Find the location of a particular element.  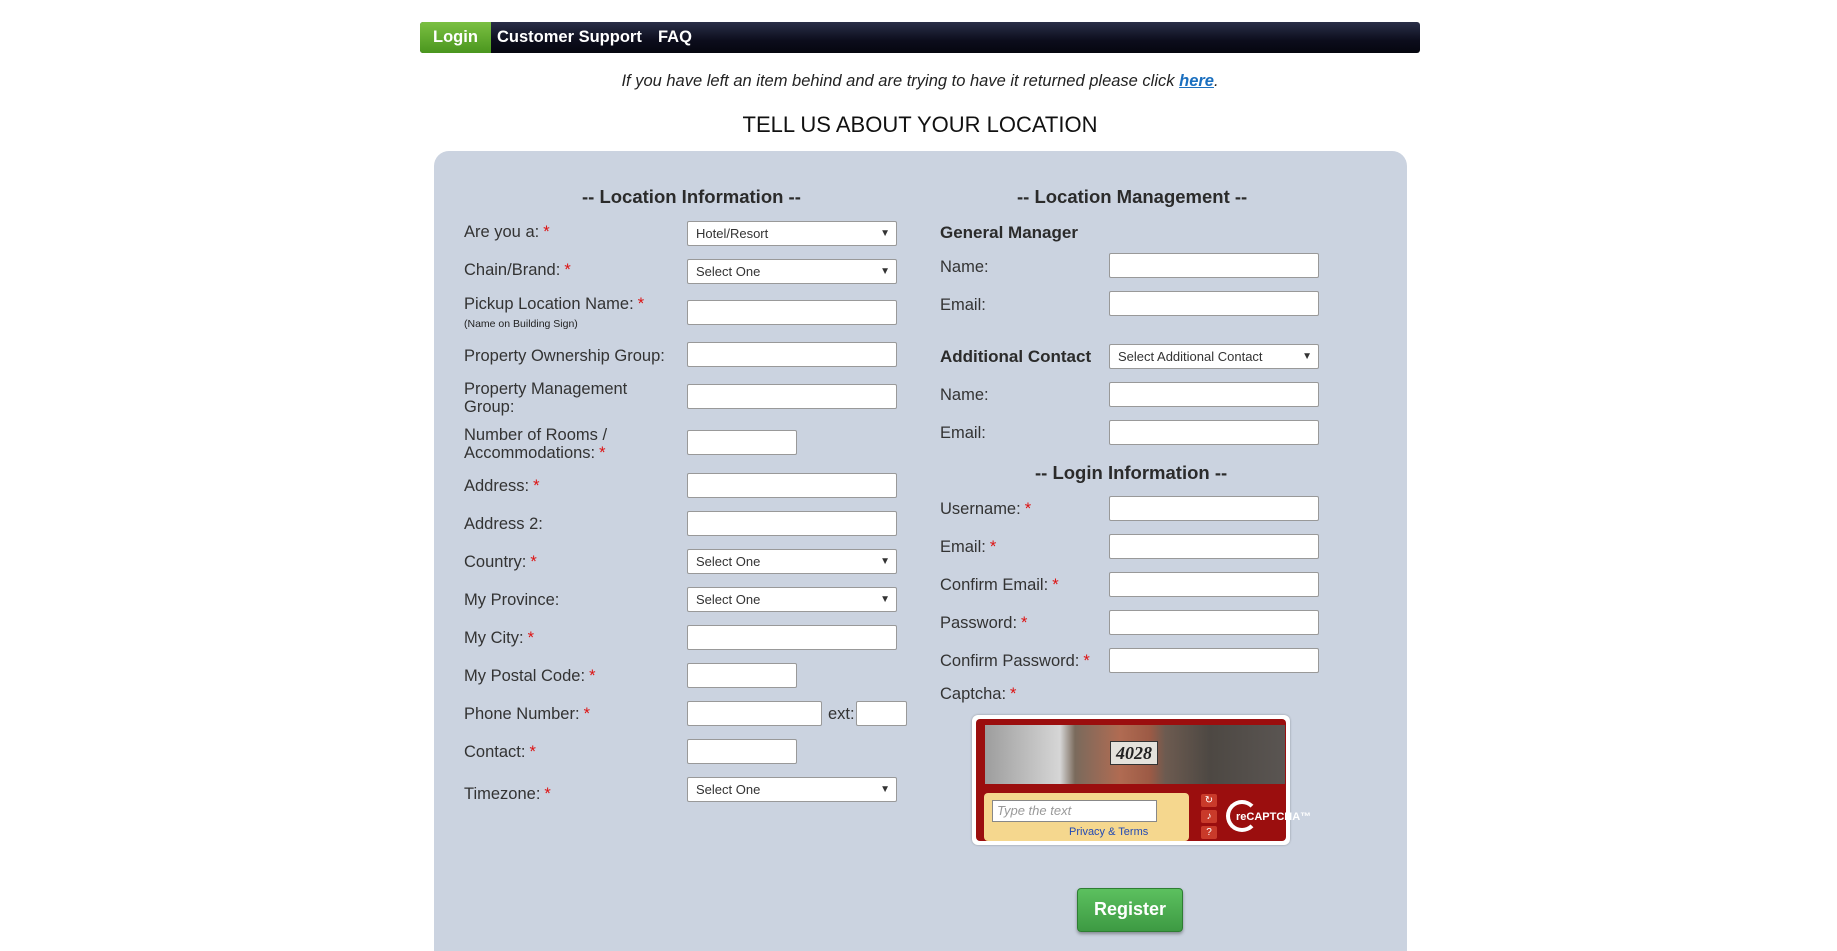

nav-faq: FAQ is located at coordinates (675, 37).